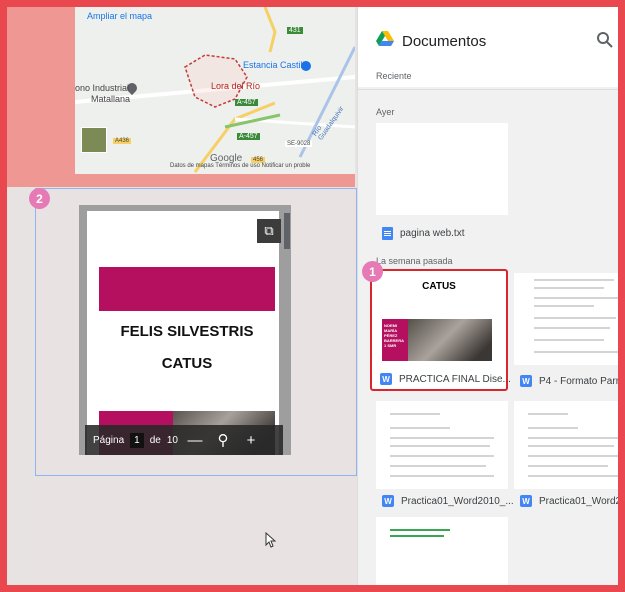 This screenshot has height=592, width=625. I want to click on file-thumbnail-practica01a, so click(442, 445).